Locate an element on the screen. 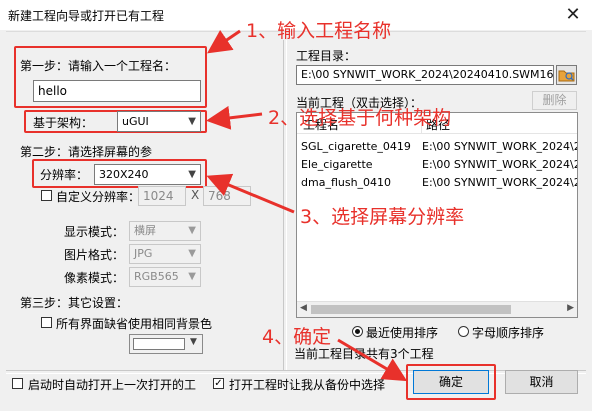 The height and width of the screenshot is (411, 592). annotation-step2: 2、选择基于何种架构 is located at coordinates (360, 118).